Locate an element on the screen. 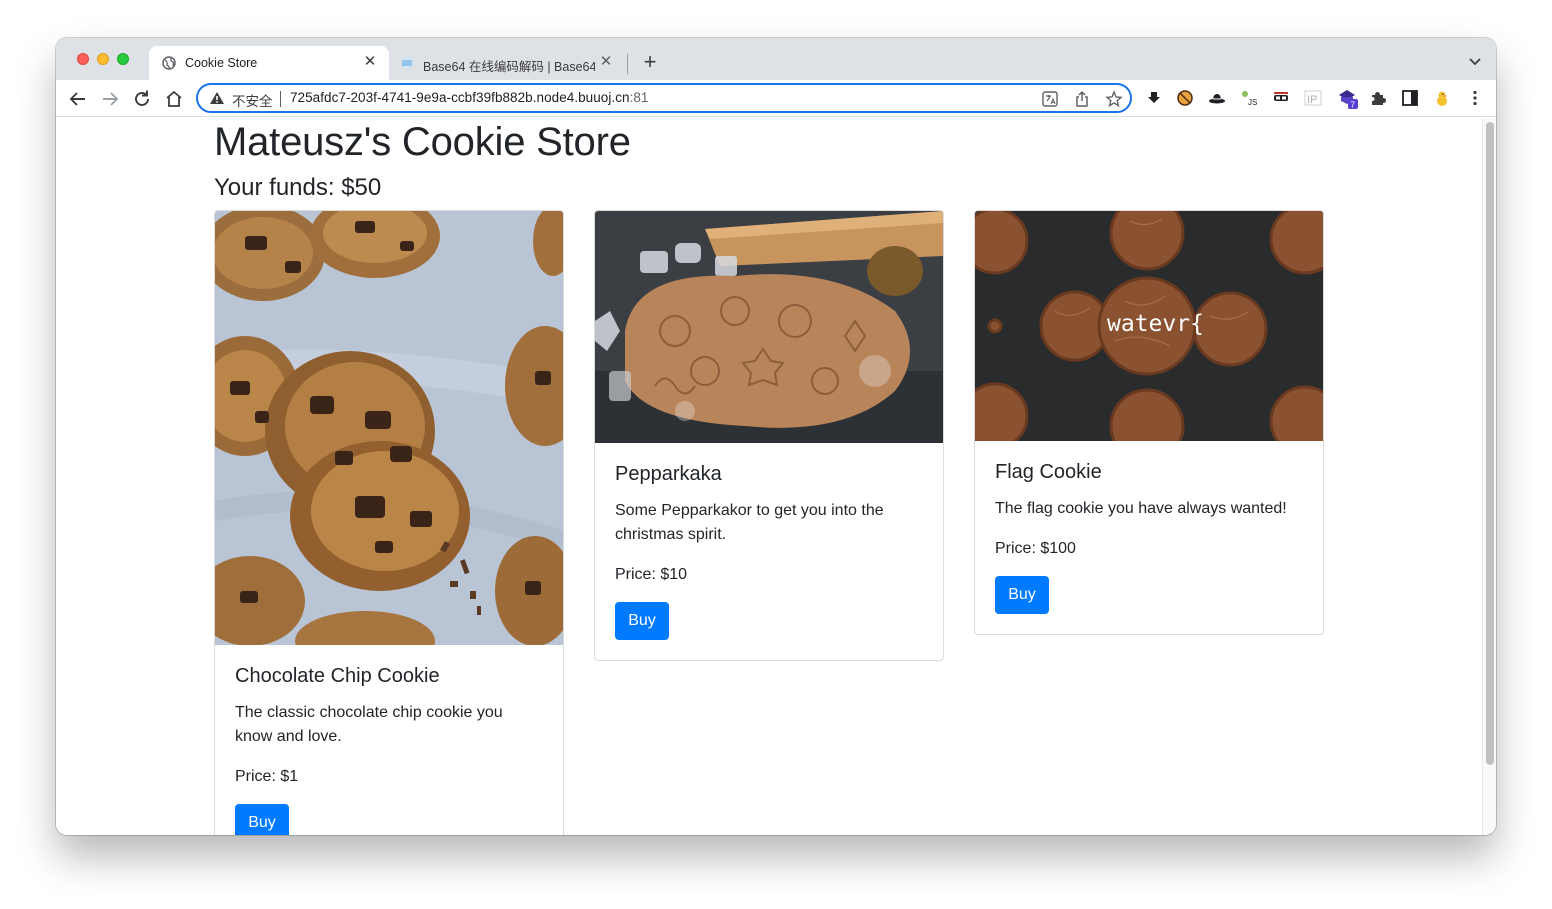 The height and width of the screenshot is (909, 1552). globe-icon is located at coordinates (169, 63).